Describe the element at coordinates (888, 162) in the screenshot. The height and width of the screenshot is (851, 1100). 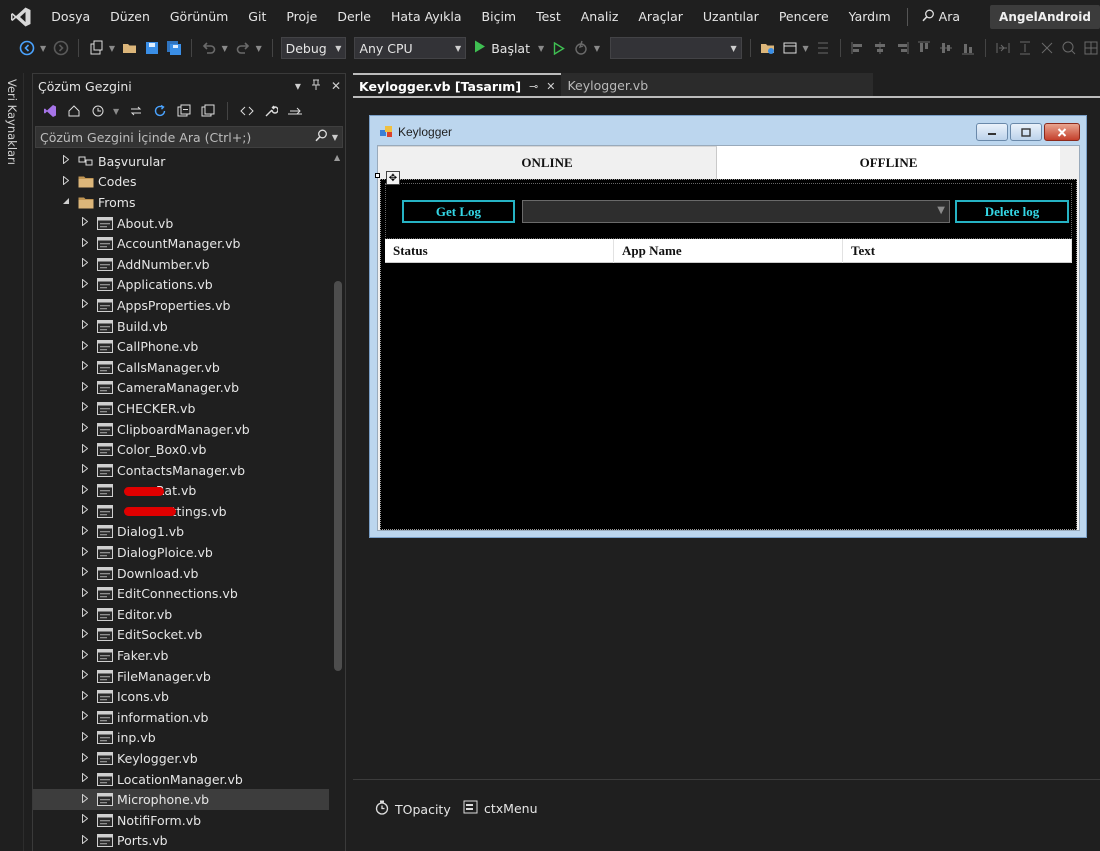
I see `tab-offline: OFFLINE` at that location.